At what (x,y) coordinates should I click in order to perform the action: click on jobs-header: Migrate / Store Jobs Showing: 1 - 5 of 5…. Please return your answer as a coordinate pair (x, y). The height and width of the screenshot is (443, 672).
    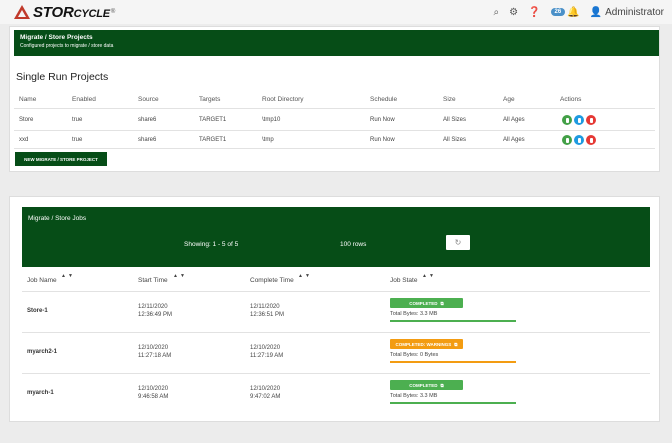
    Looking at the image, I should click on (336, 237).